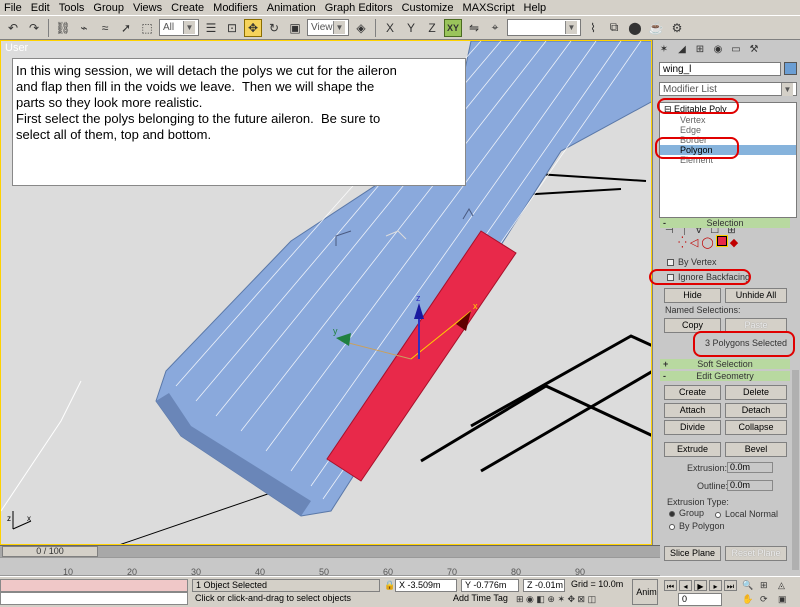 This screenshot has height=607, width=800. Describe the element at coordinates (728, 130) in the screenshot. I see `stack-edge: Edge` at that location.